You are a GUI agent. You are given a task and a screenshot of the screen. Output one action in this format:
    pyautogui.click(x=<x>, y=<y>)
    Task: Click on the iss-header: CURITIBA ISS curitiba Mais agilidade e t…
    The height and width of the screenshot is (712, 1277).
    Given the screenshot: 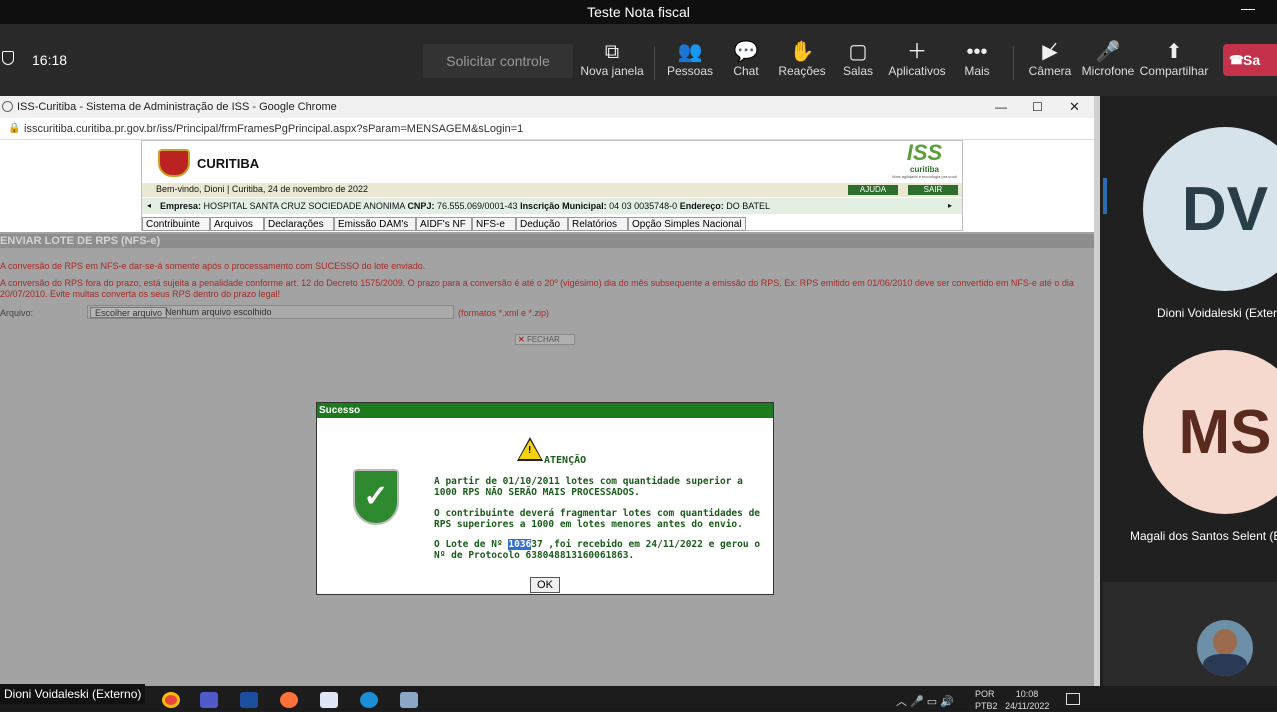 What is the action you would take?
    pyautogui.click(x=552, y=185)
    